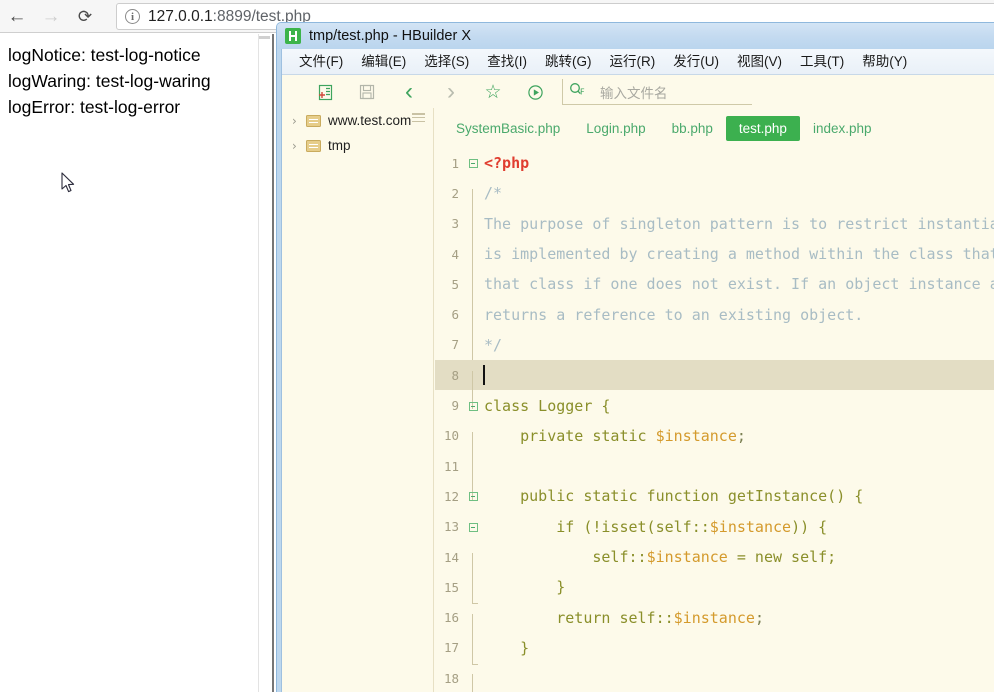 The height and width of the screenshot is (692, 994). Describe the element at coordinates (357, 145) in the screenshot. I see `tree-item-tmp: › tmp` at that location.